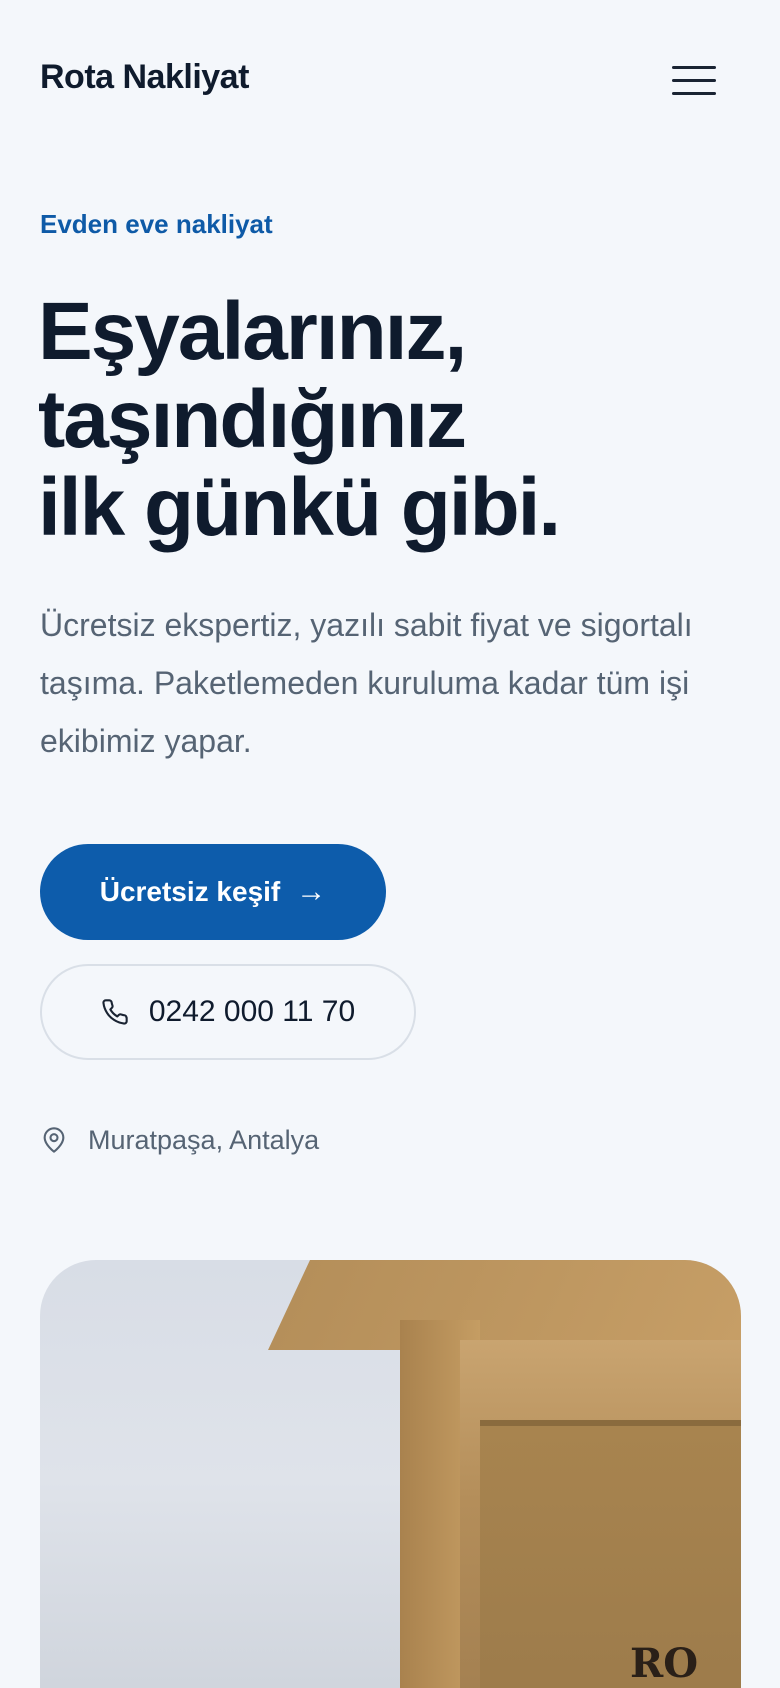 The image size is (780, 1688). What do you see at coordinates (144, 77) in the screenshot?
I see `brand-logo: Rota Nakliyat` at bounding box center [144, 77].